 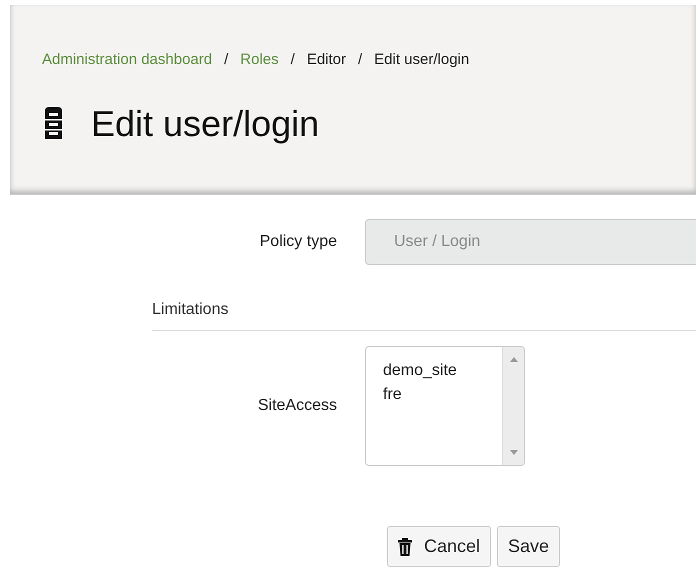 What do you see at coordinates (442, 371) in the screenshot?
I see `list-option: demo_site` at bounding box center [442, 371].